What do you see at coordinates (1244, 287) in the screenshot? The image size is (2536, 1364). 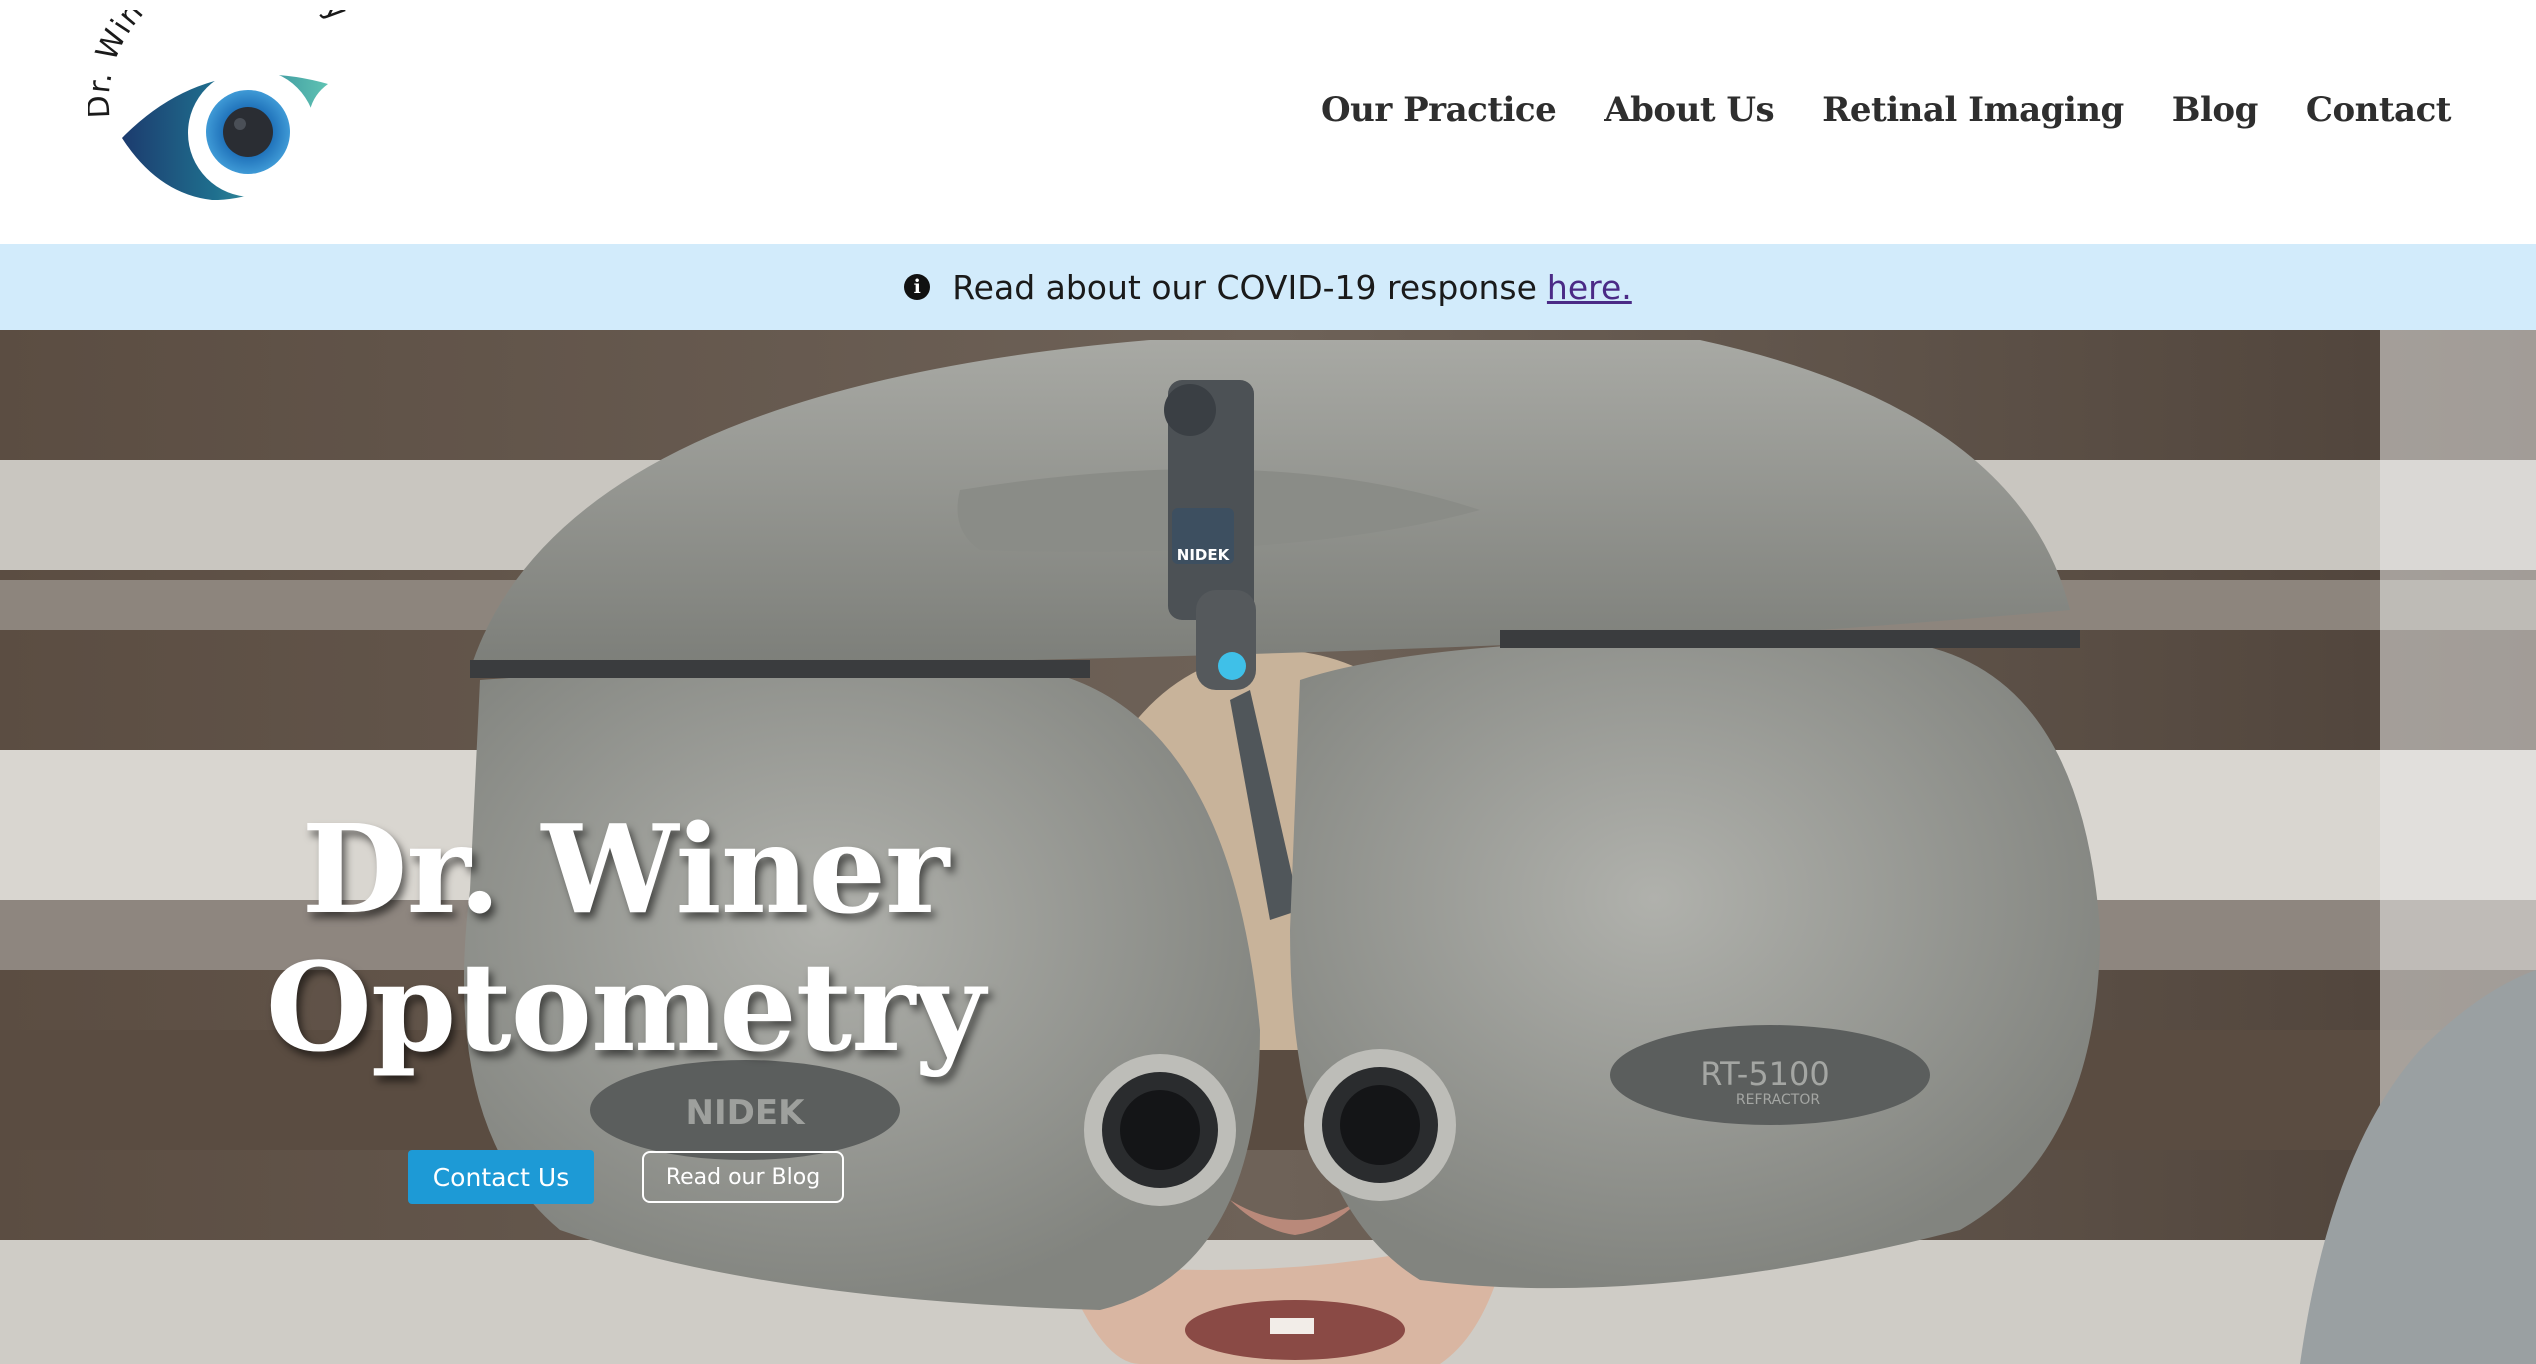 I see `banner-text: Read about our COVID-19 response` at bounding box center [1244, 287].